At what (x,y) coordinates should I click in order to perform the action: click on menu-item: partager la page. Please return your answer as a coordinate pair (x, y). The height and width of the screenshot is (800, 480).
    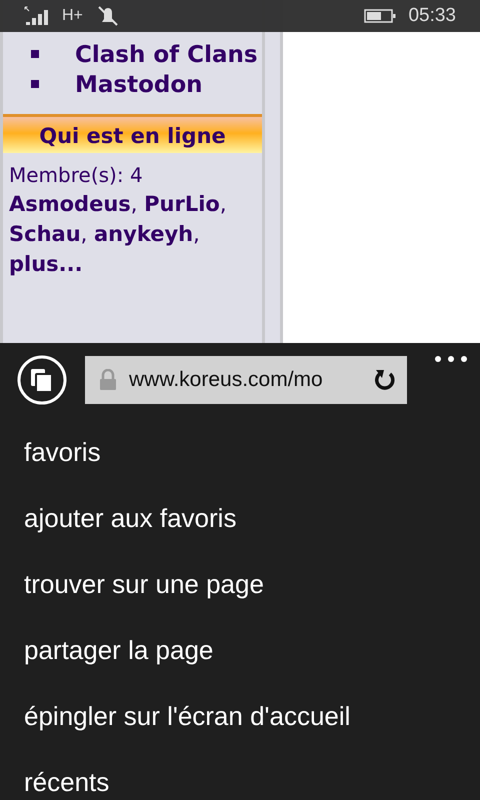
    Looking at the image, I should click on (252, 650).